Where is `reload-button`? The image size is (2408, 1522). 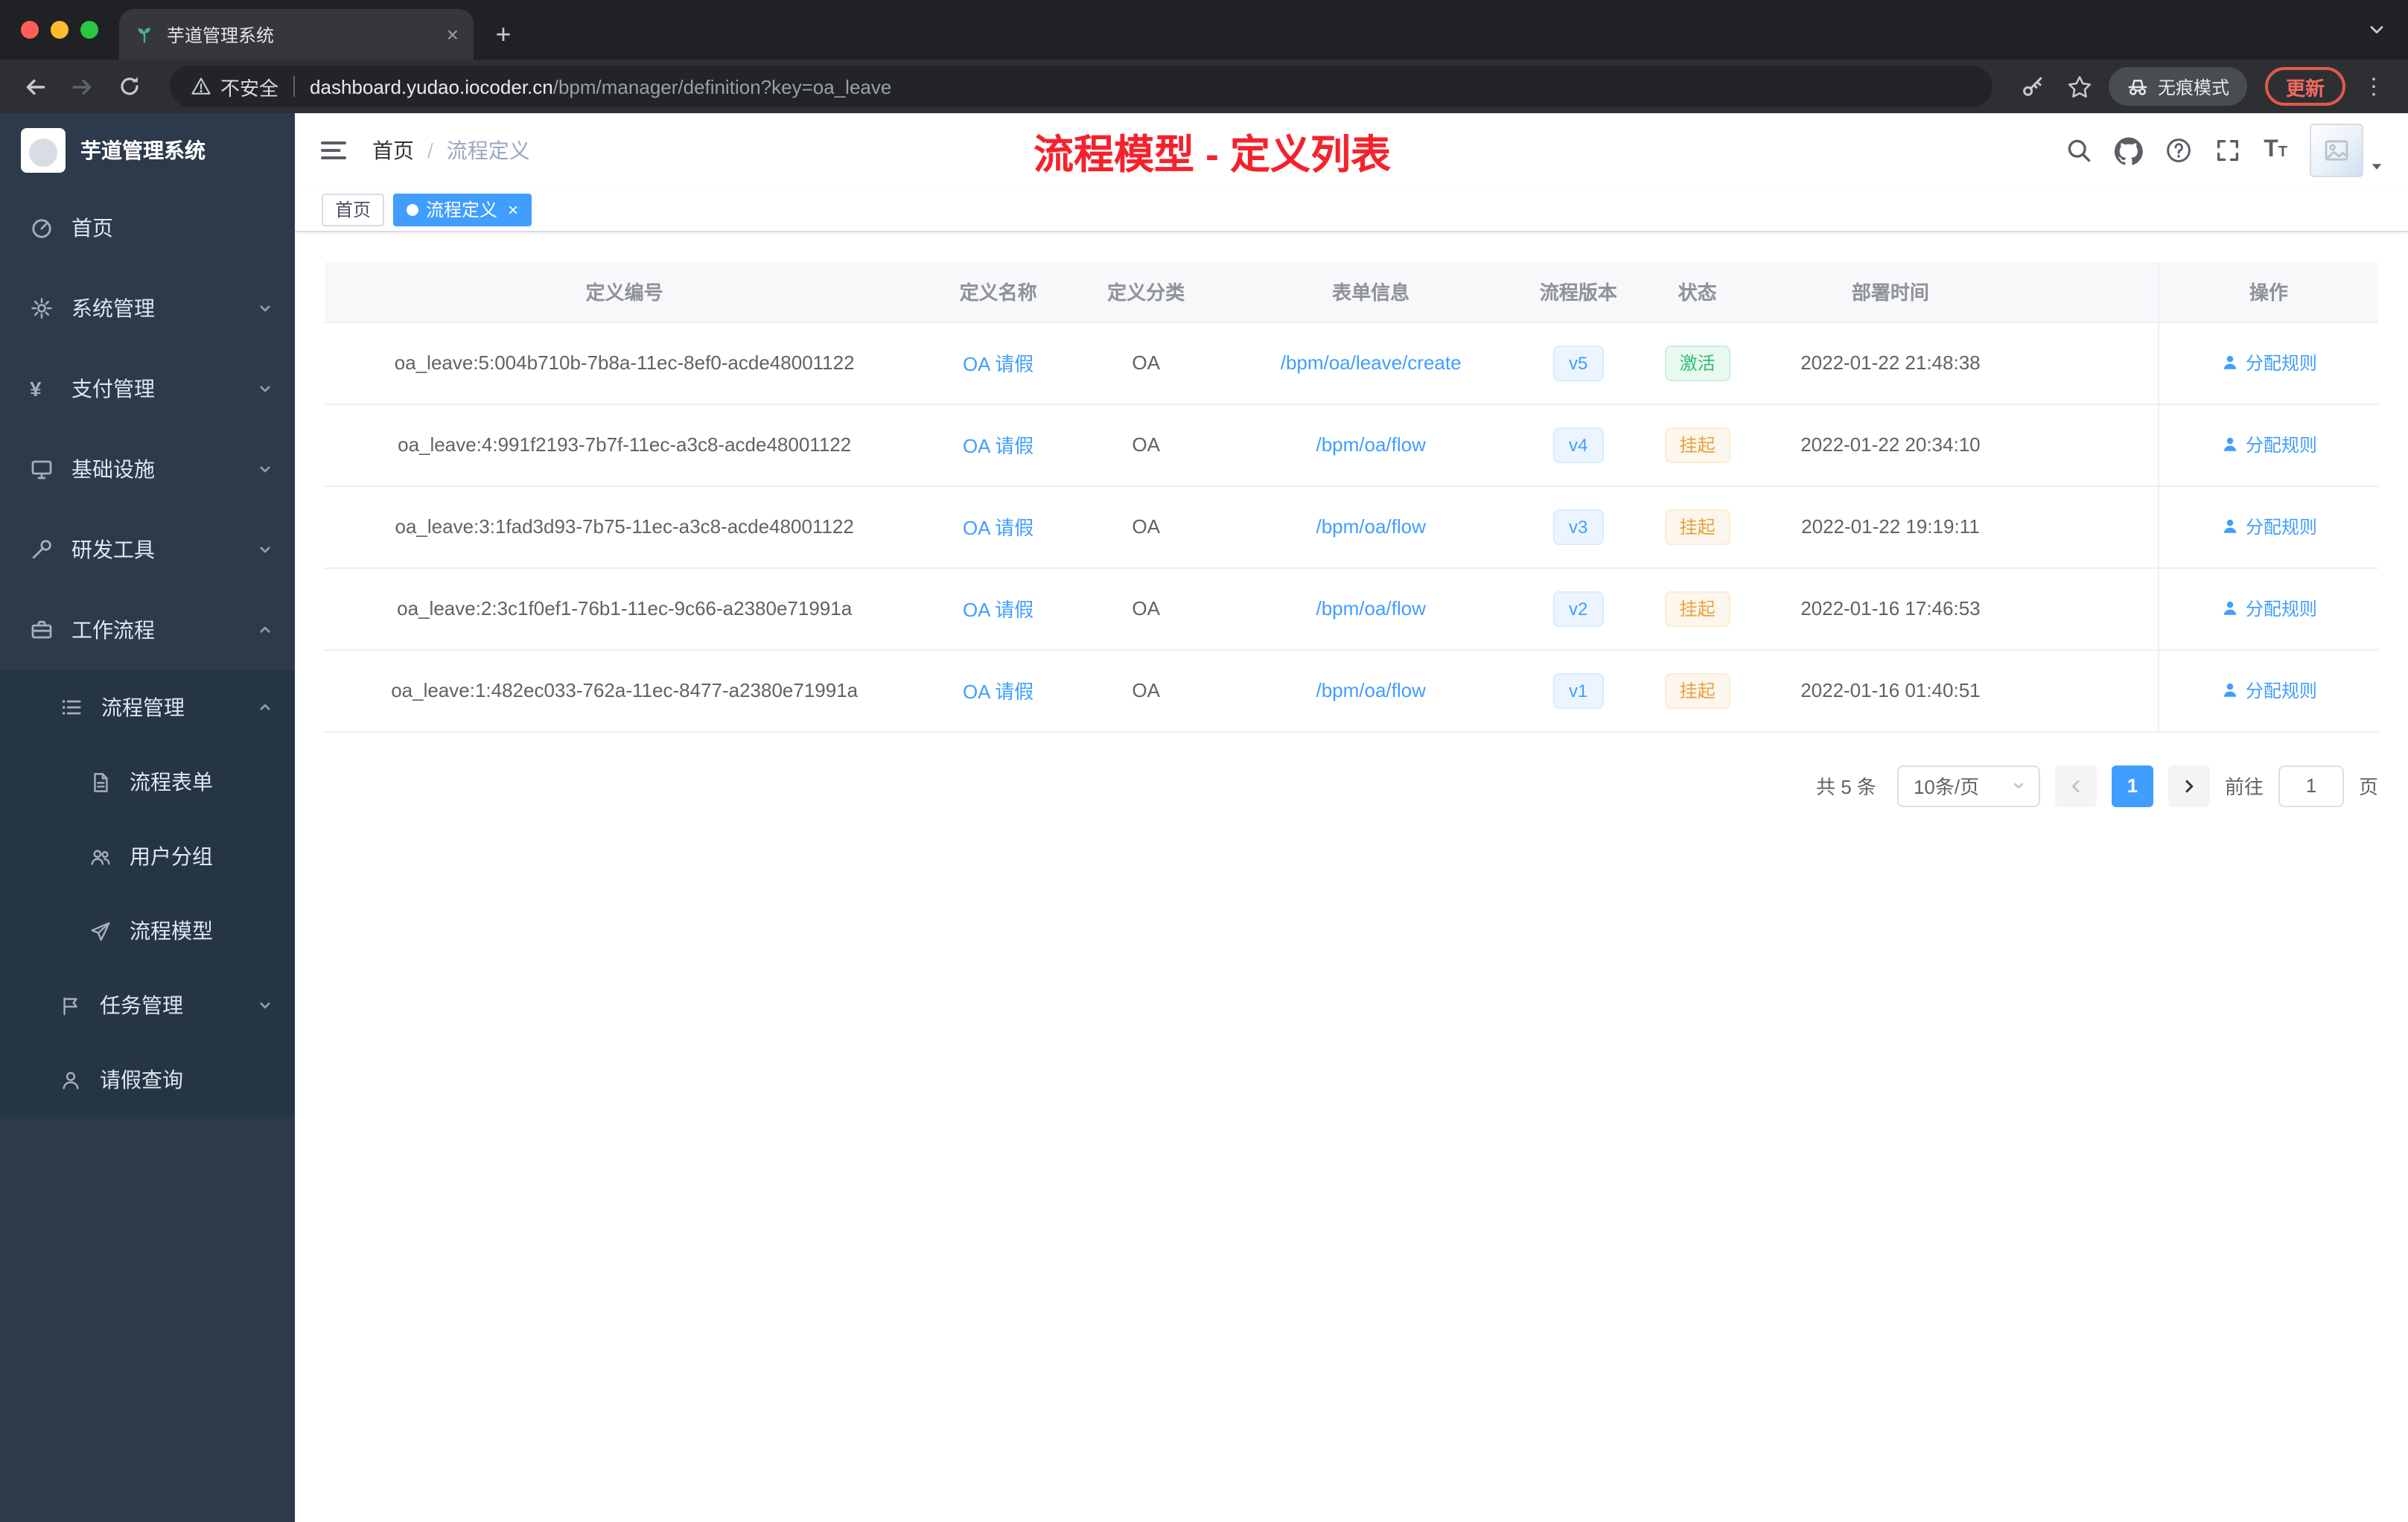
reload-button is located at coordinates (129, 86).